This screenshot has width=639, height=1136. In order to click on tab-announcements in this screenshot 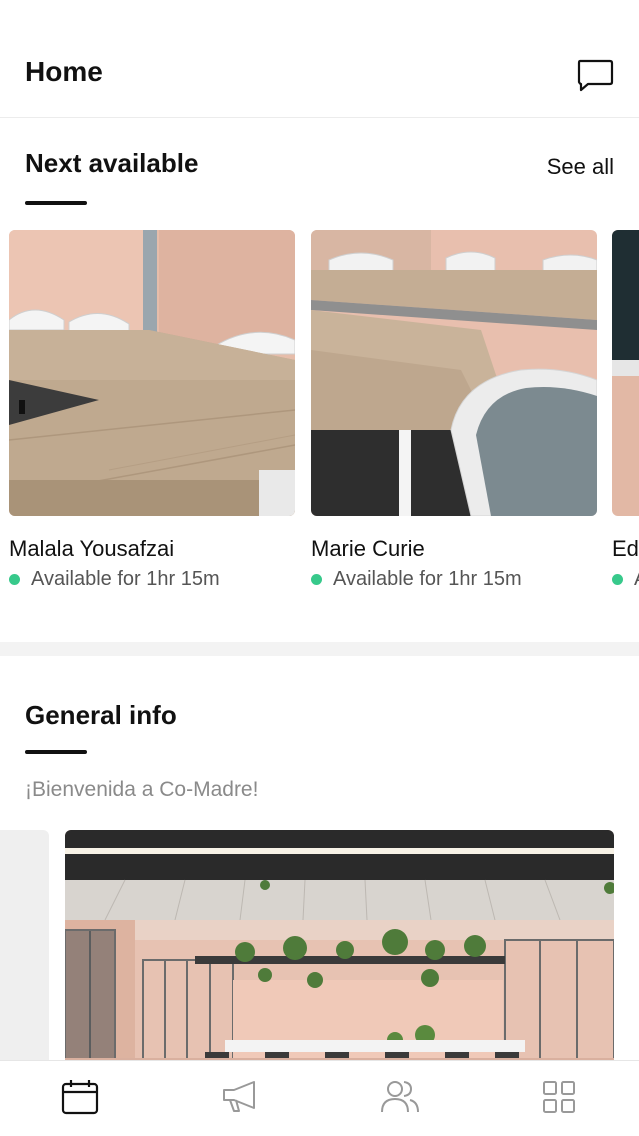, I will do `click(240, 1099)`.